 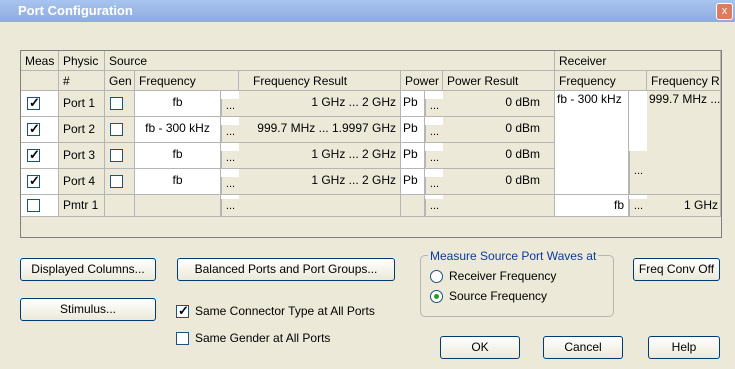 What do you see at coordinates (503, 276) in the screenshot?
I see `receiver-frequency-label: Receiver Frequency` at bounding box center [503, 276].